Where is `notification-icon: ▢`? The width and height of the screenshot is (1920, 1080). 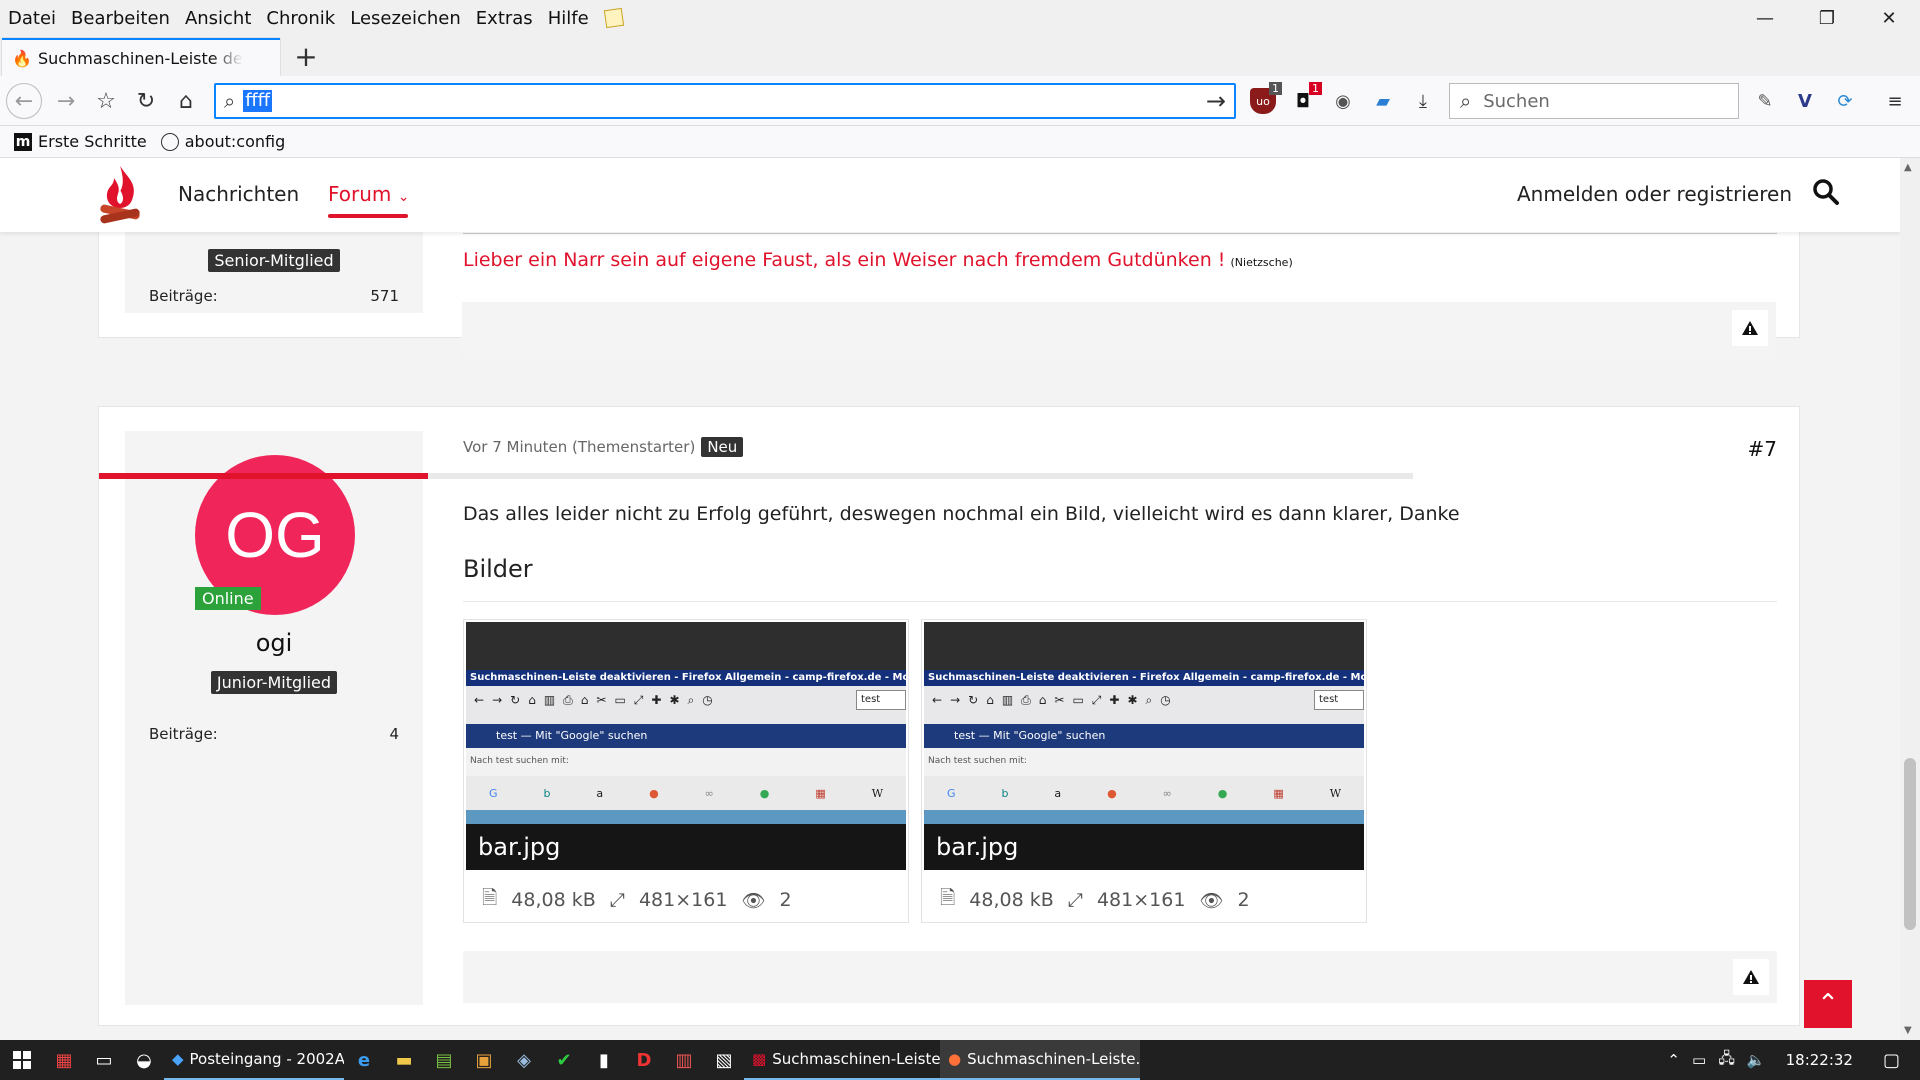 notification-icon: ▢ is located at coordinates (1891, 1060).